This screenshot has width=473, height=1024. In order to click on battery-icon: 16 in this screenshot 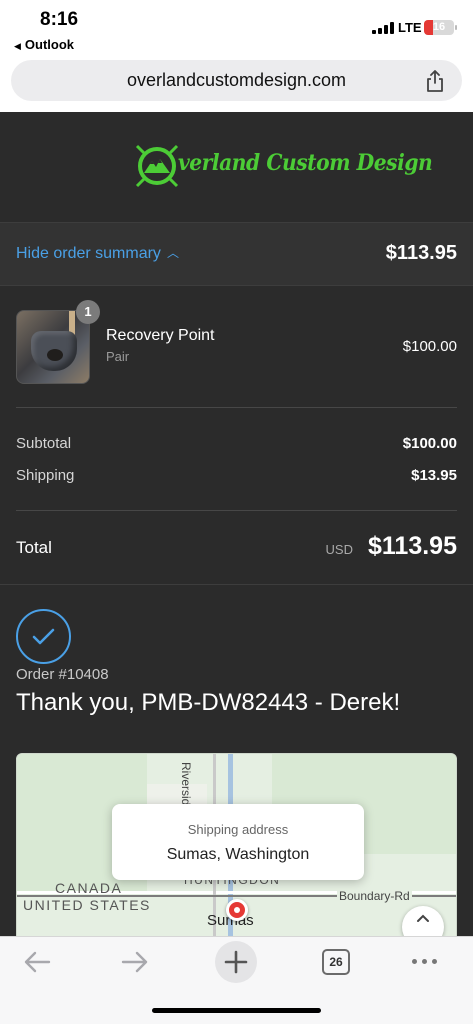, I will do `click(439, 27)`.